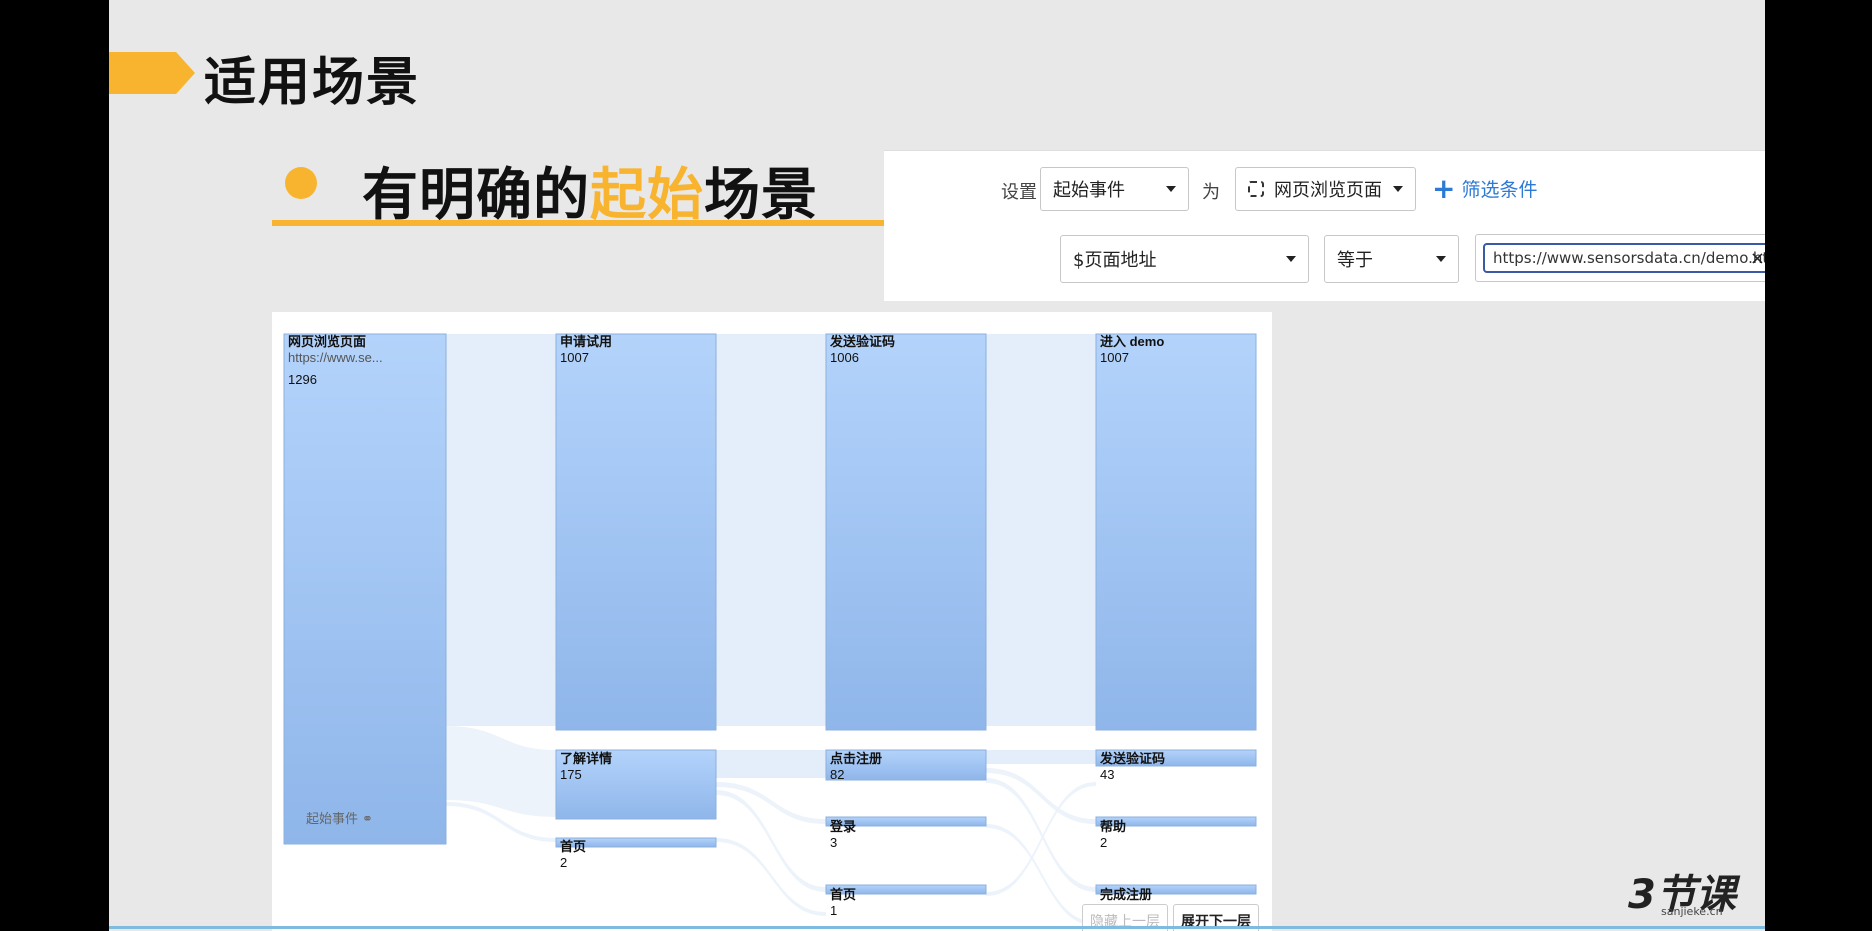 The image size is (1872, 931). Describe the element at coordinates (843, 835) in the screenshot. I see `flow-node-label: 登录 3` at that location.